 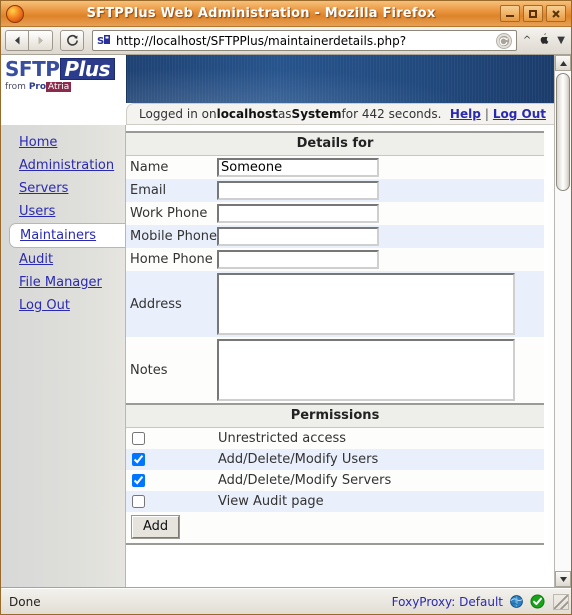 What do you see at coordinates (100, 41) in the screenshot?
I see `svg-text: S` at bounding box center [100, 41].